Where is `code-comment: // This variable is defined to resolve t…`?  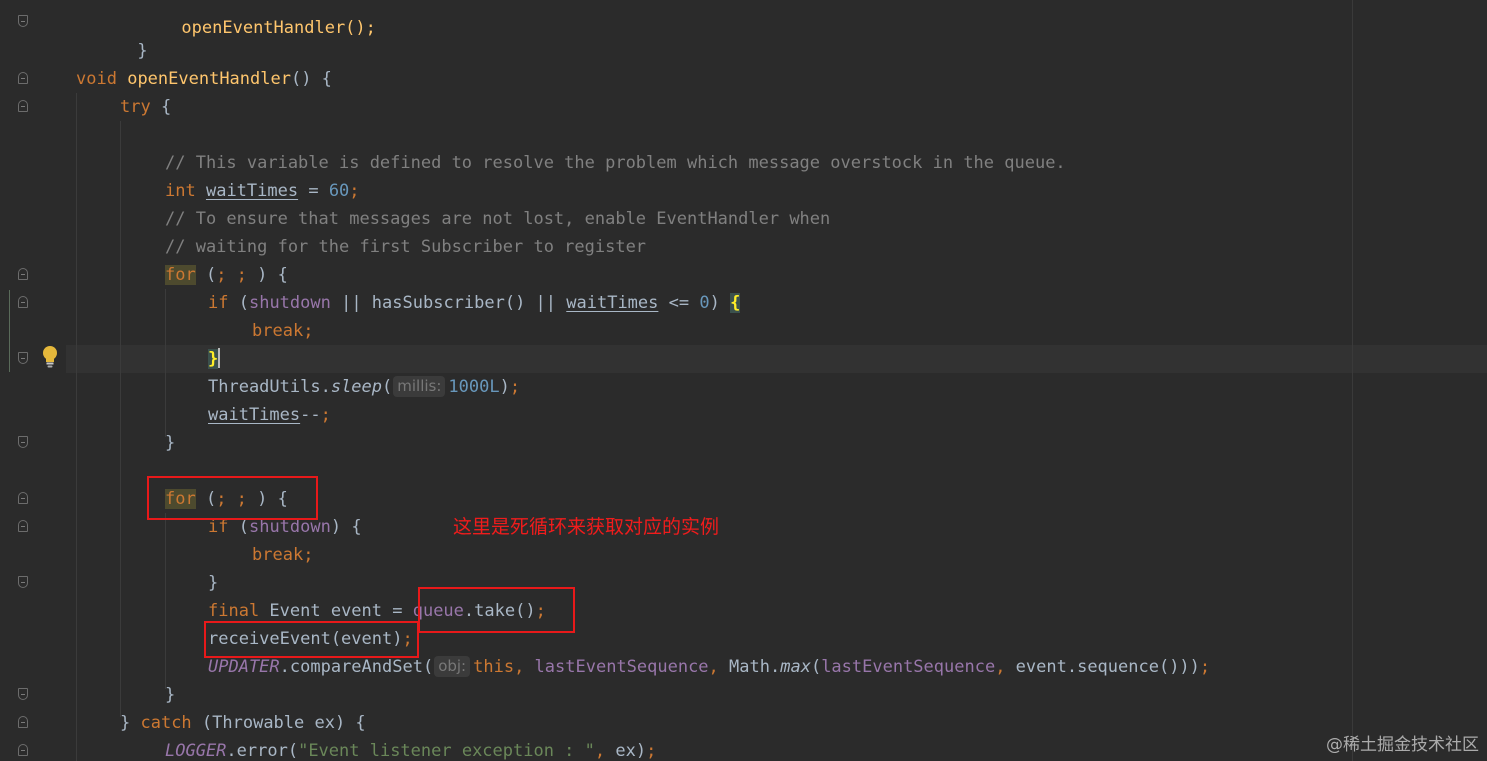
code-comment: // This variable is defined to resolve t… is located at coordinates (615, 163).